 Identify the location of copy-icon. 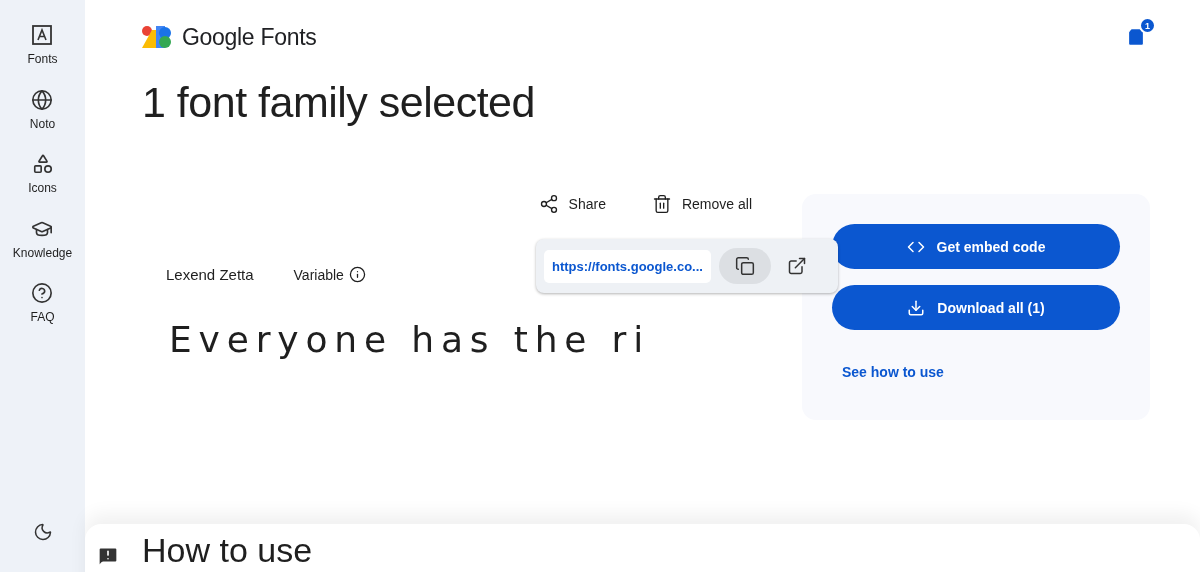
(744, 266).